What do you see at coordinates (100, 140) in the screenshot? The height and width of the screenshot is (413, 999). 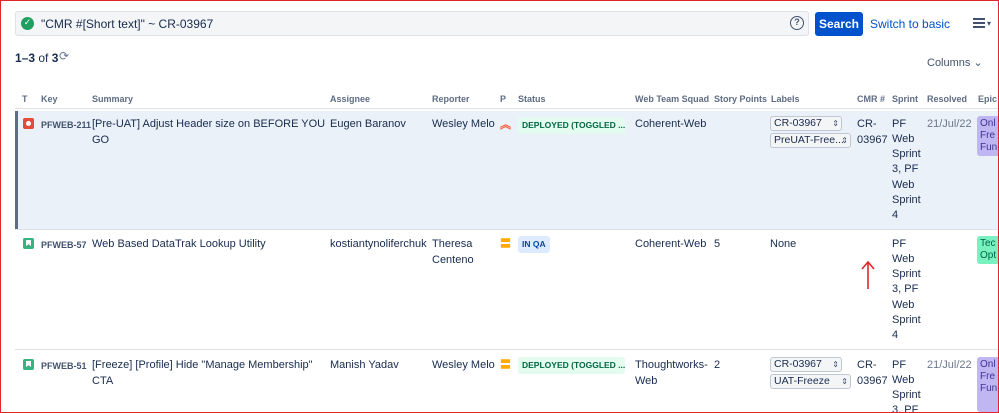 I see `issue-summary-line-2: GO` at bounding box center [100, 140].